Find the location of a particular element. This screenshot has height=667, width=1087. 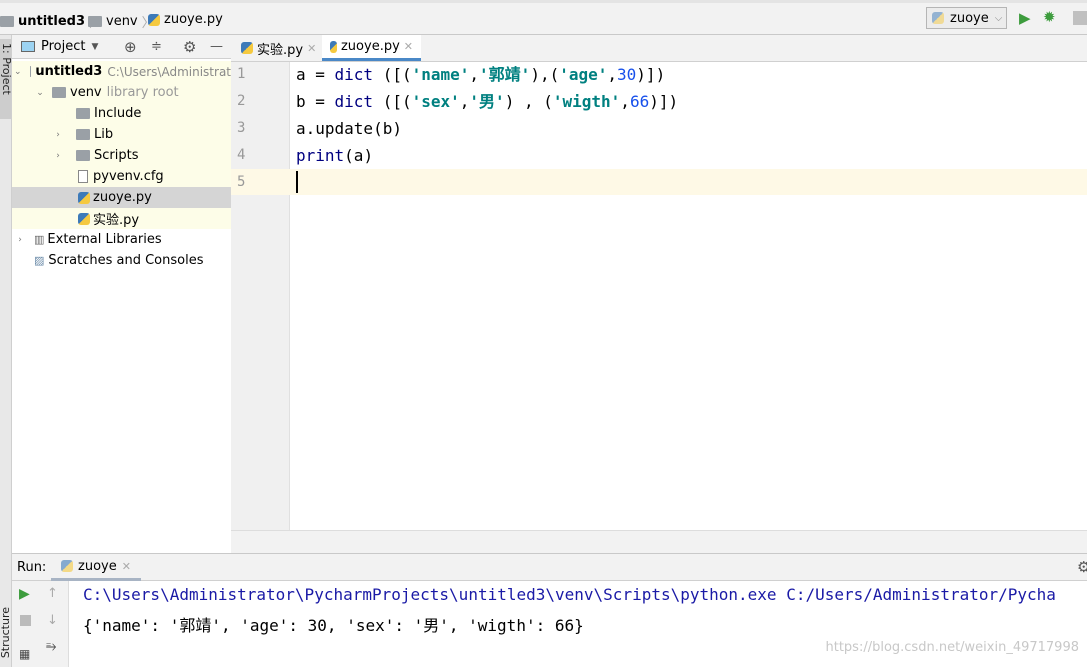

code-token: ) , ( is located at coordinates (528, 101).